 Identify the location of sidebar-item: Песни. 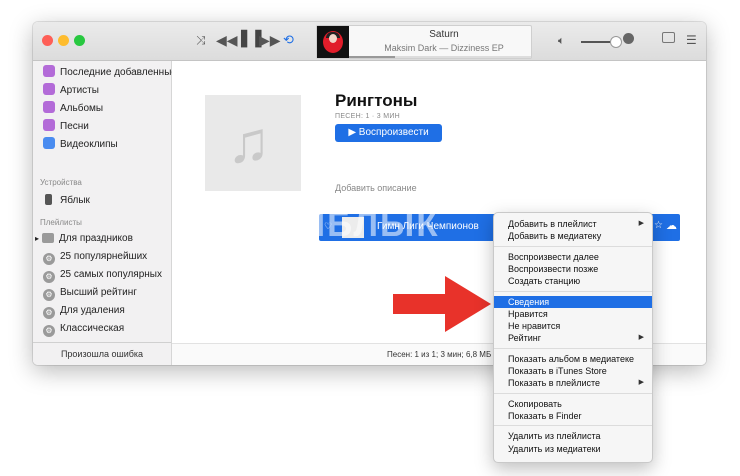
(66, 126).